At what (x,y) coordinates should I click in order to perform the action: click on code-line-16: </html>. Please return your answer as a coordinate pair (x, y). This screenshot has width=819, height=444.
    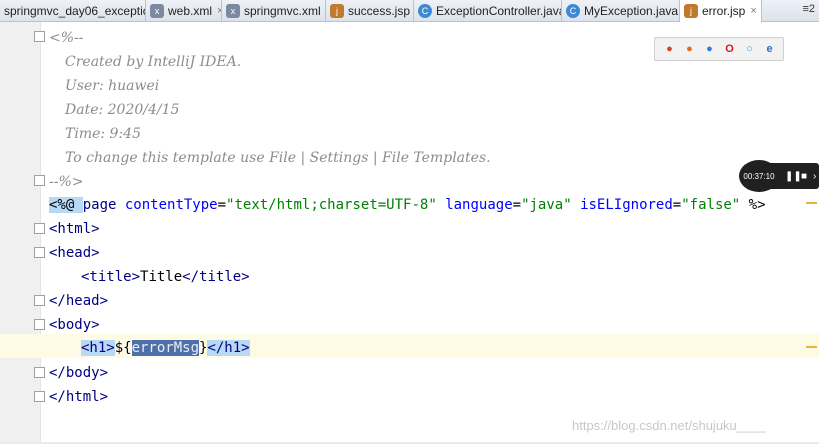
    Looking at the image, I should click on (78, 397).